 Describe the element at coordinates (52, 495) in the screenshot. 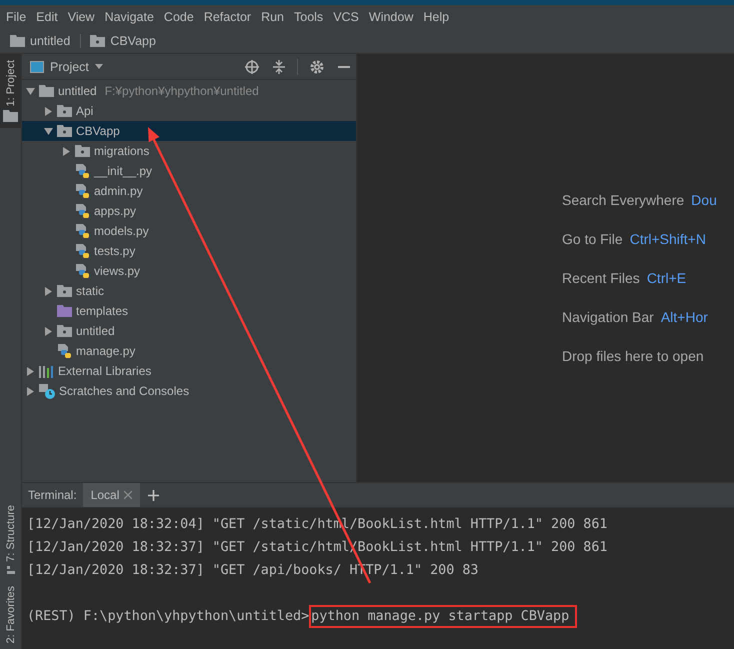

I see `terminal-title: Terminal:` at that location.